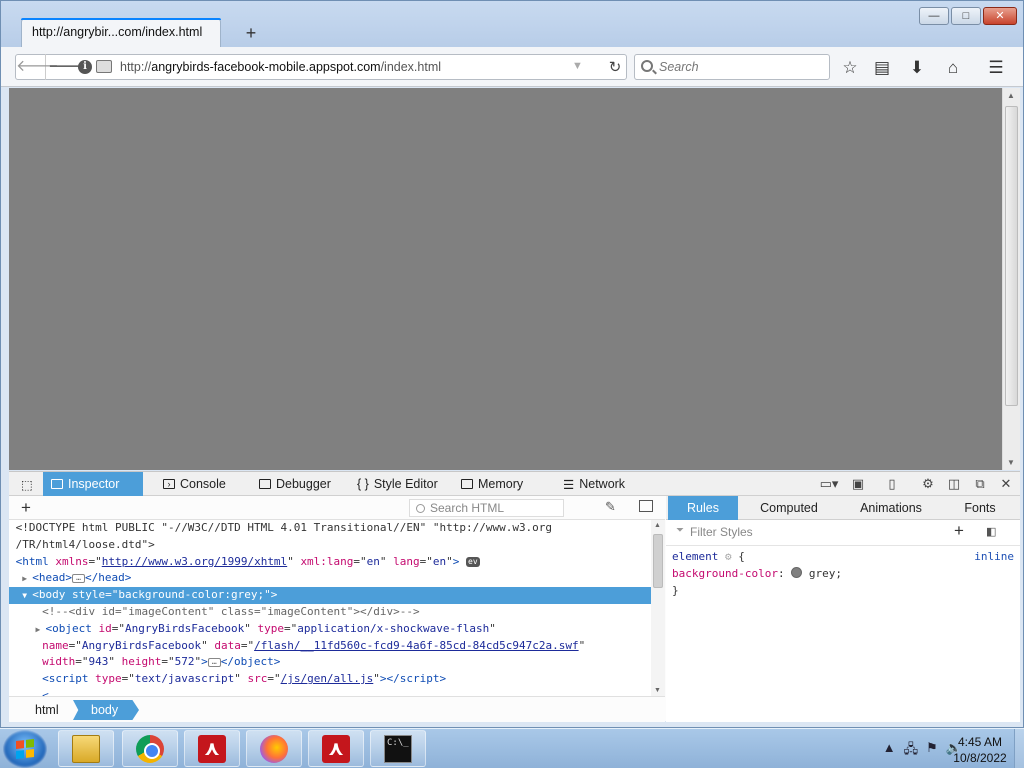  What do you see at coordinates (882, 68) in the screenshot?
I see `bookmarks-list-icon: ▤` at bounding box center [882, 68].